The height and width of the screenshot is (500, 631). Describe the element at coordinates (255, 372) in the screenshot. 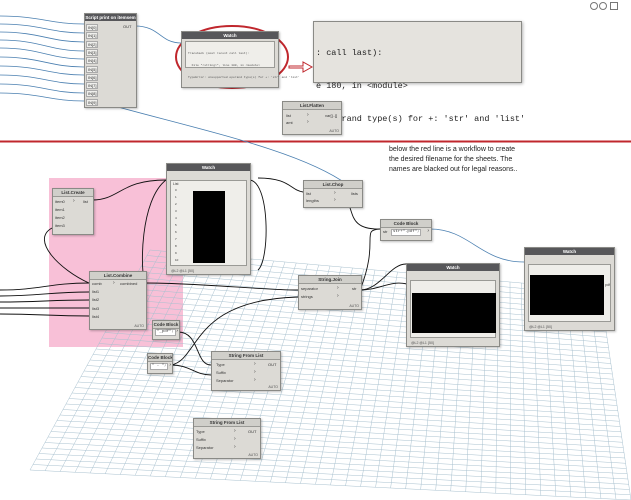

I see `sfl1-arrow-2: ›` at that location.